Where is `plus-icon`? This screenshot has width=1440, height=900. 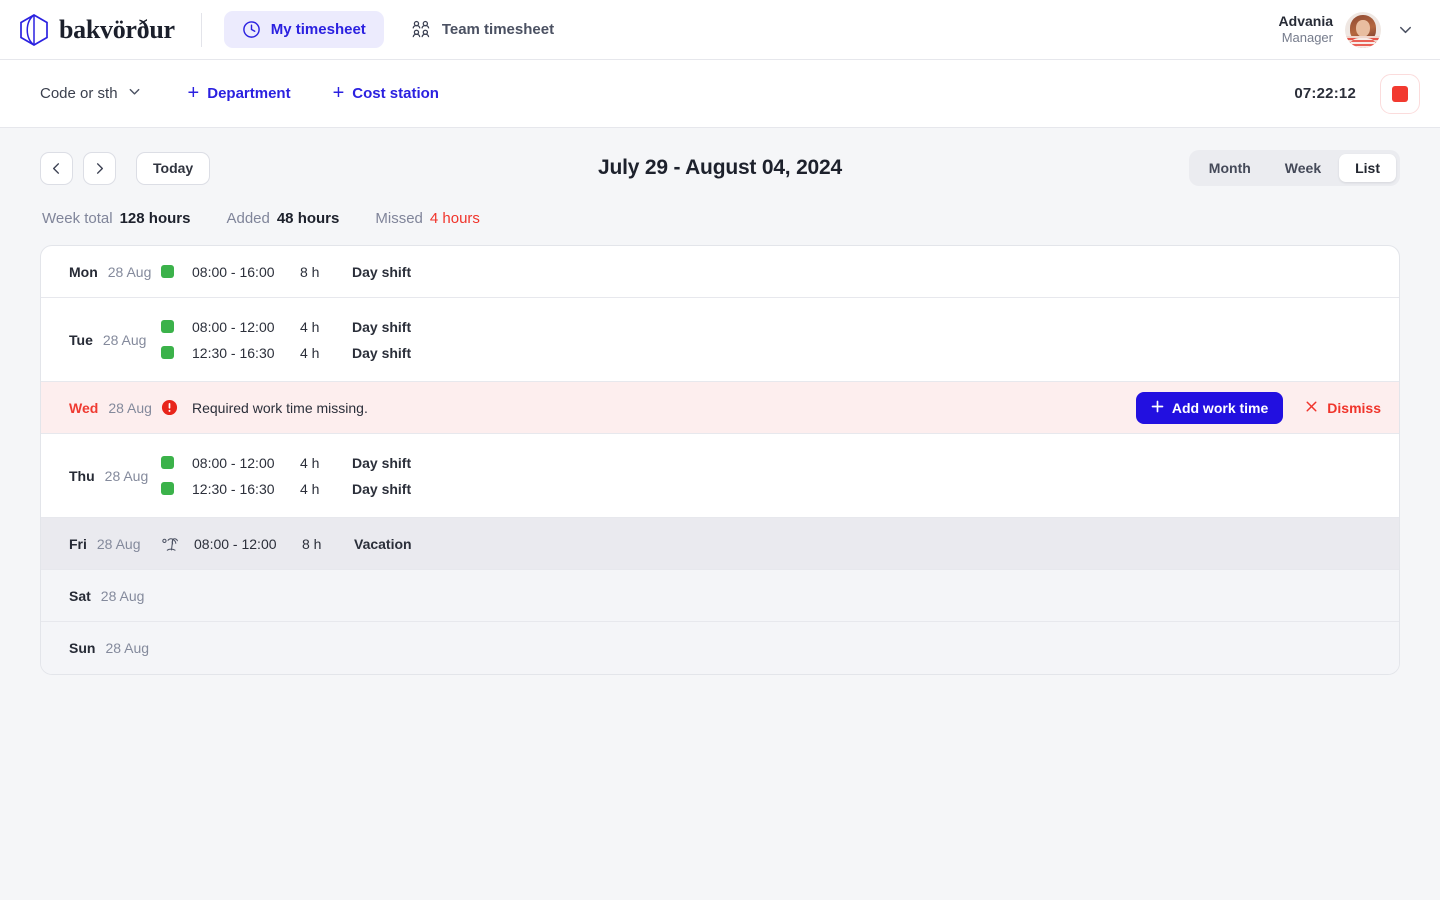 plus-icon is located at coordinates (1157, 408).